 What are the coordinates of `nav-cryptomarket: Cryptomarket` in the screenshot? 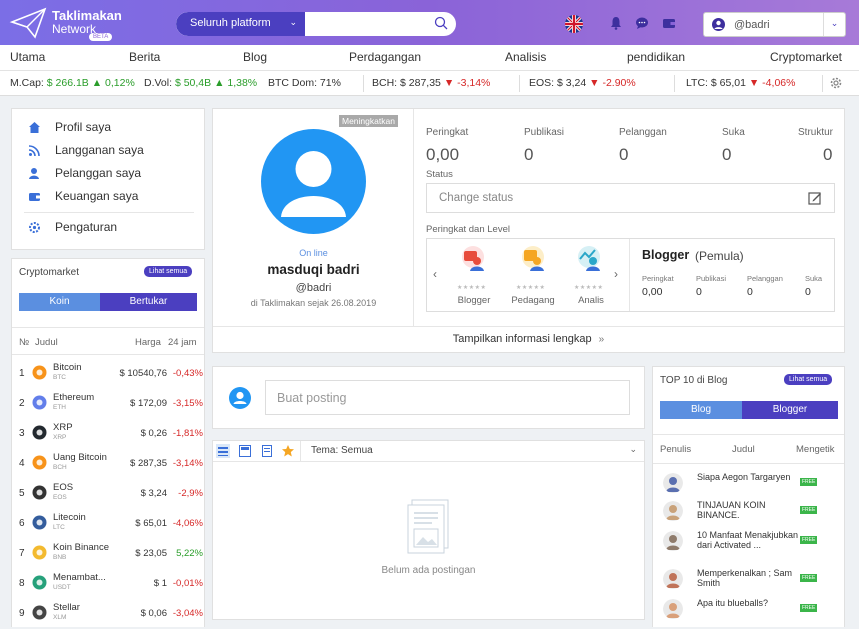 It's located at (806, 57).